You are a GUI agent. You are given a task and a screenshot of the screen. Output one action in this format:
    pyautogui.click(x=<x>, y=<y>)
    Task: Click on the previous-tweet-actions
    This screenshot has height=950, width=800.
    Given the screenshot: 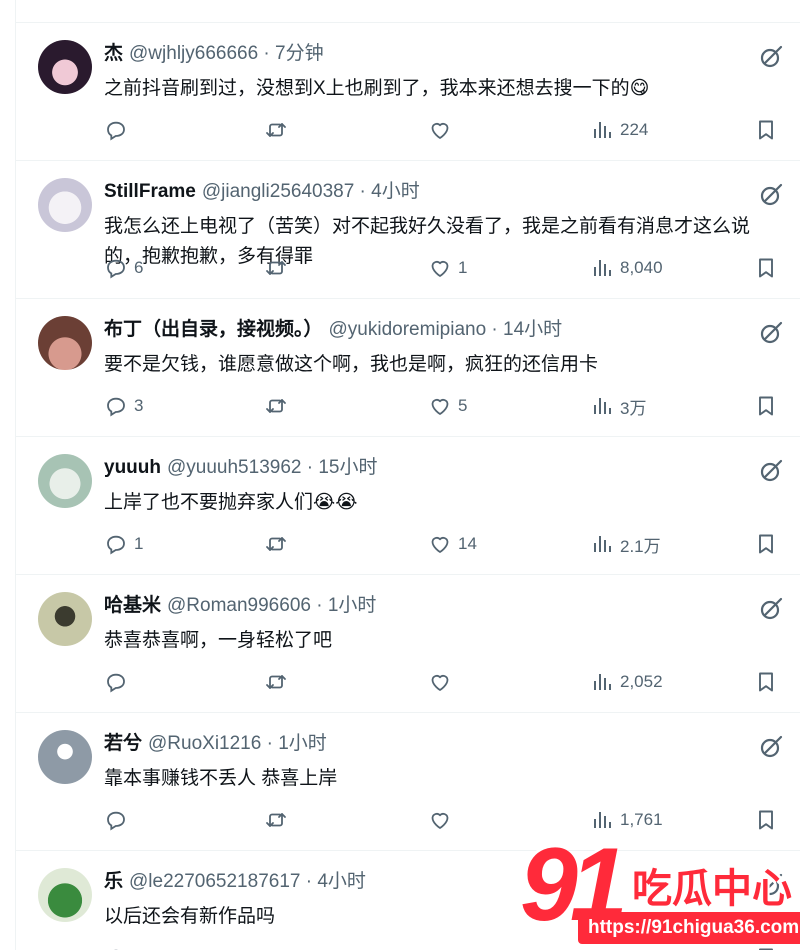 What is the action you would take?
    pyautogui.click(x=408, y=11)
    